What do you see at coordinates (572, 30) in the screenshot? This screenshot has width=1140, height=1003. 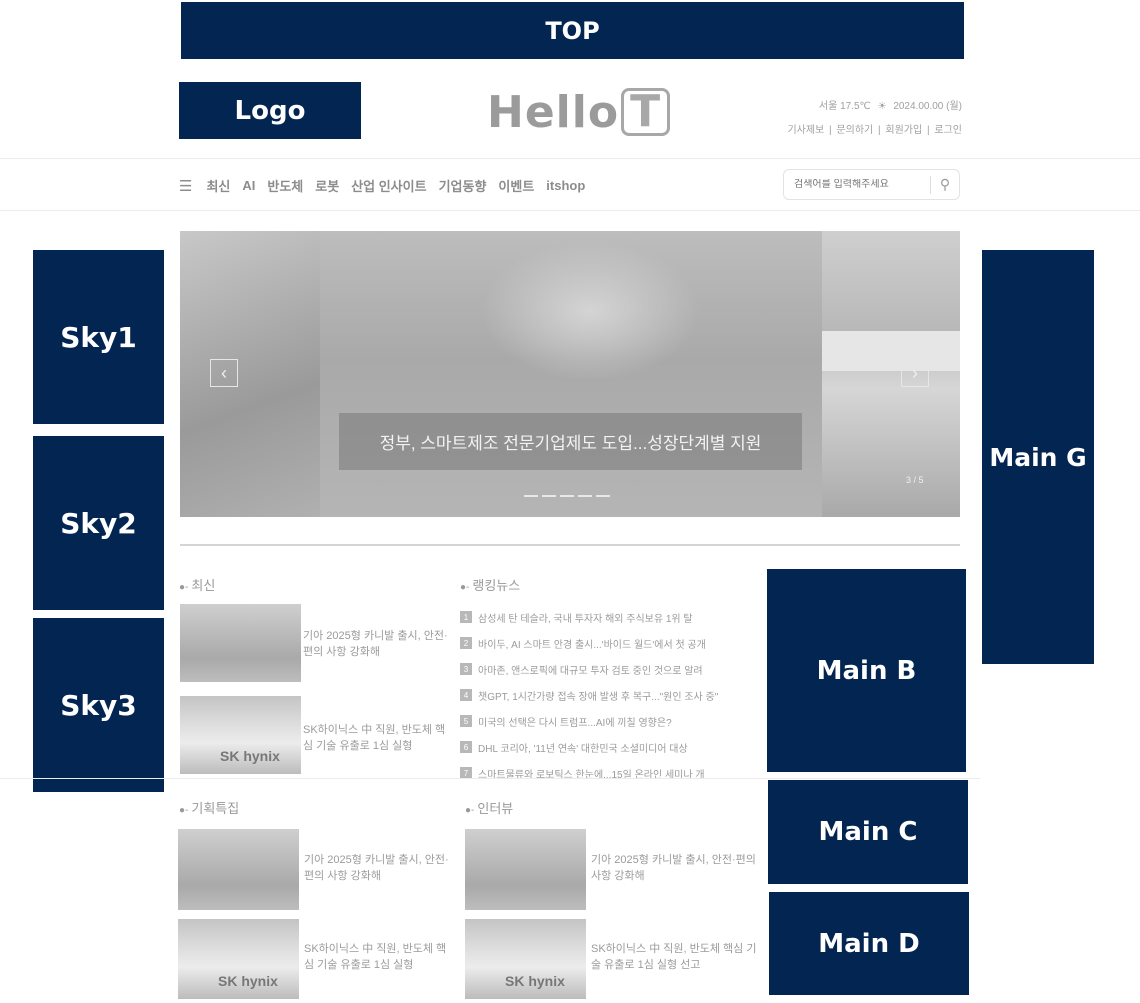 I see `ad-top: TOP` at bounding box center [572, 30].